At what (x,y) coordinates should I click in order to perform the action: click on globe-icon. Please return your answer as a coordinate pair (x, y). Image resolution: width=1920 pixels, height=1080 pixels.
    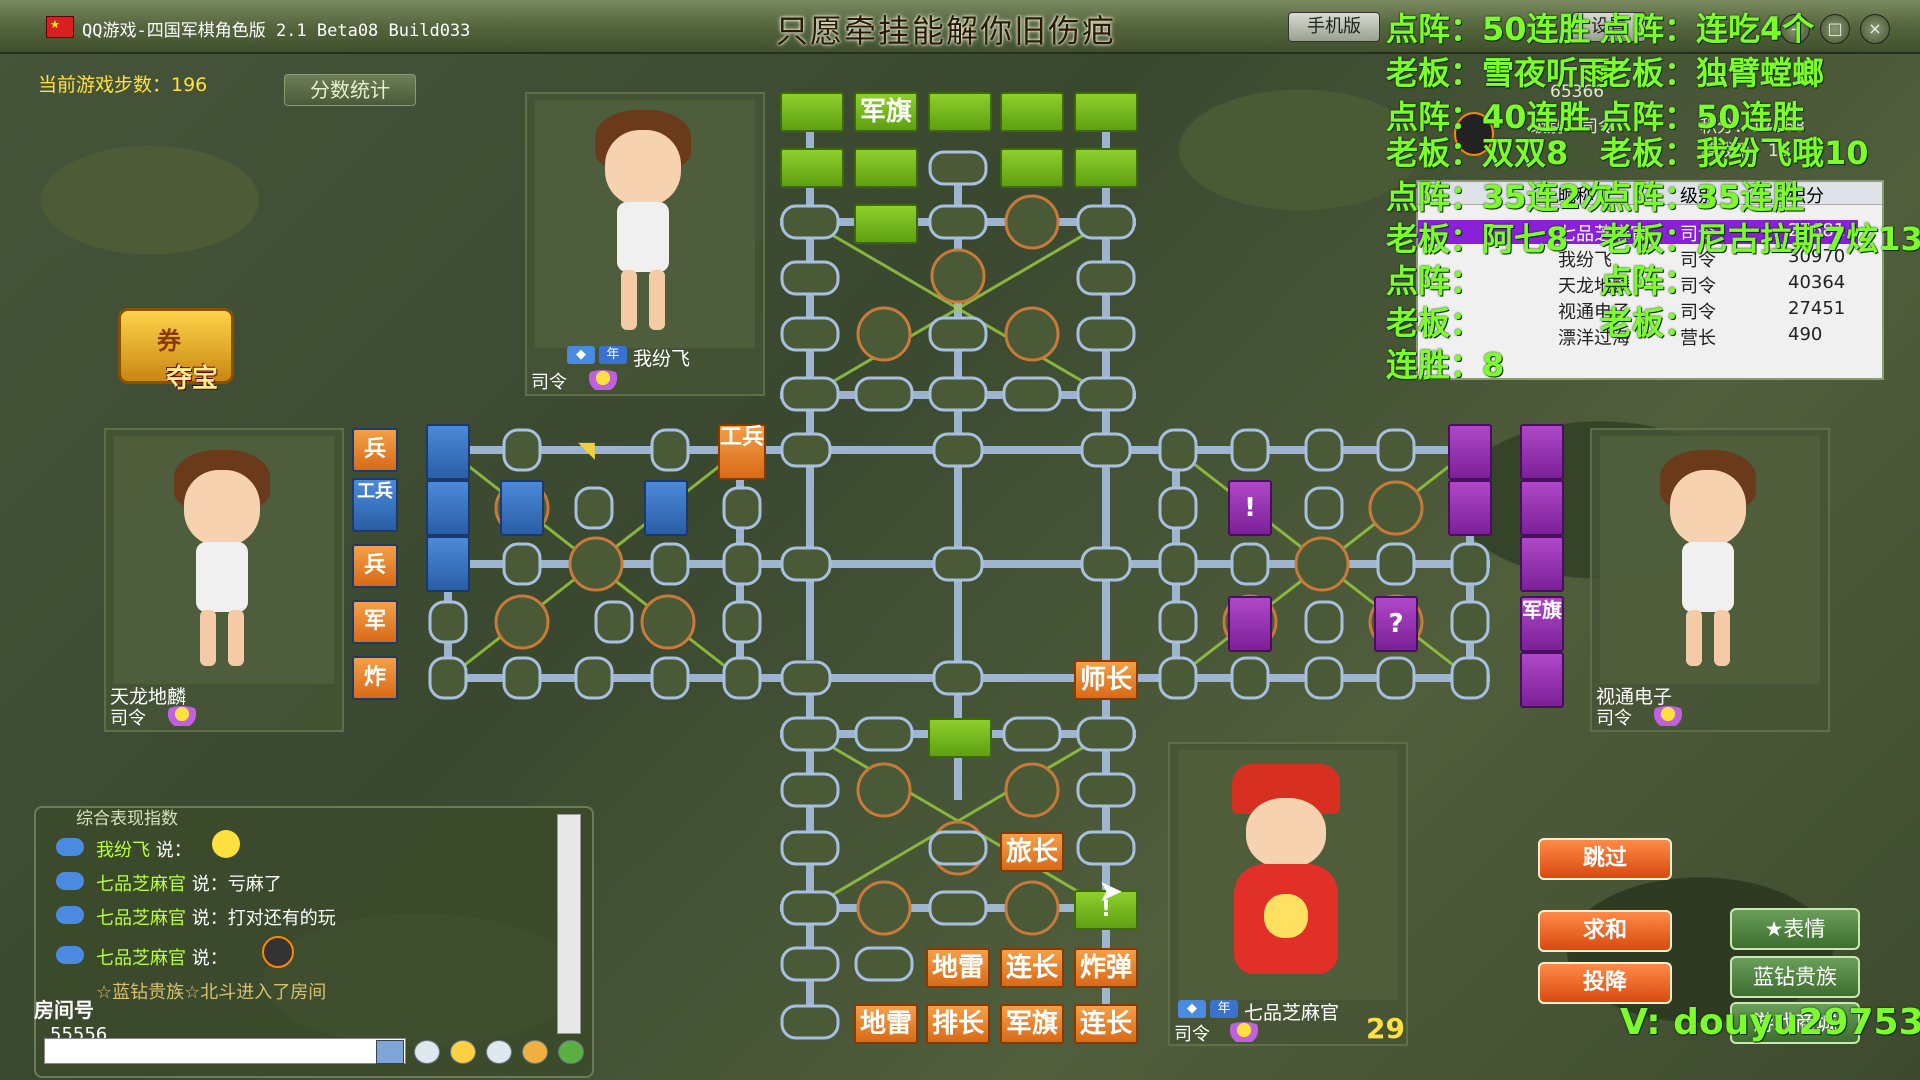
    Looking at the image, I should click on (571, 1052).